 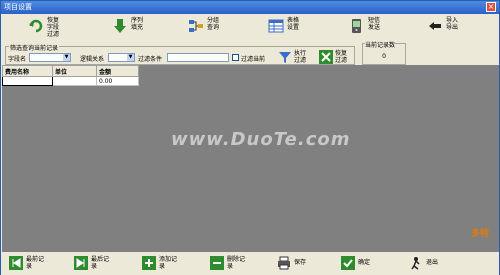 I want to click on import-export-label: 导入 导出, so click(x=452, y=24).